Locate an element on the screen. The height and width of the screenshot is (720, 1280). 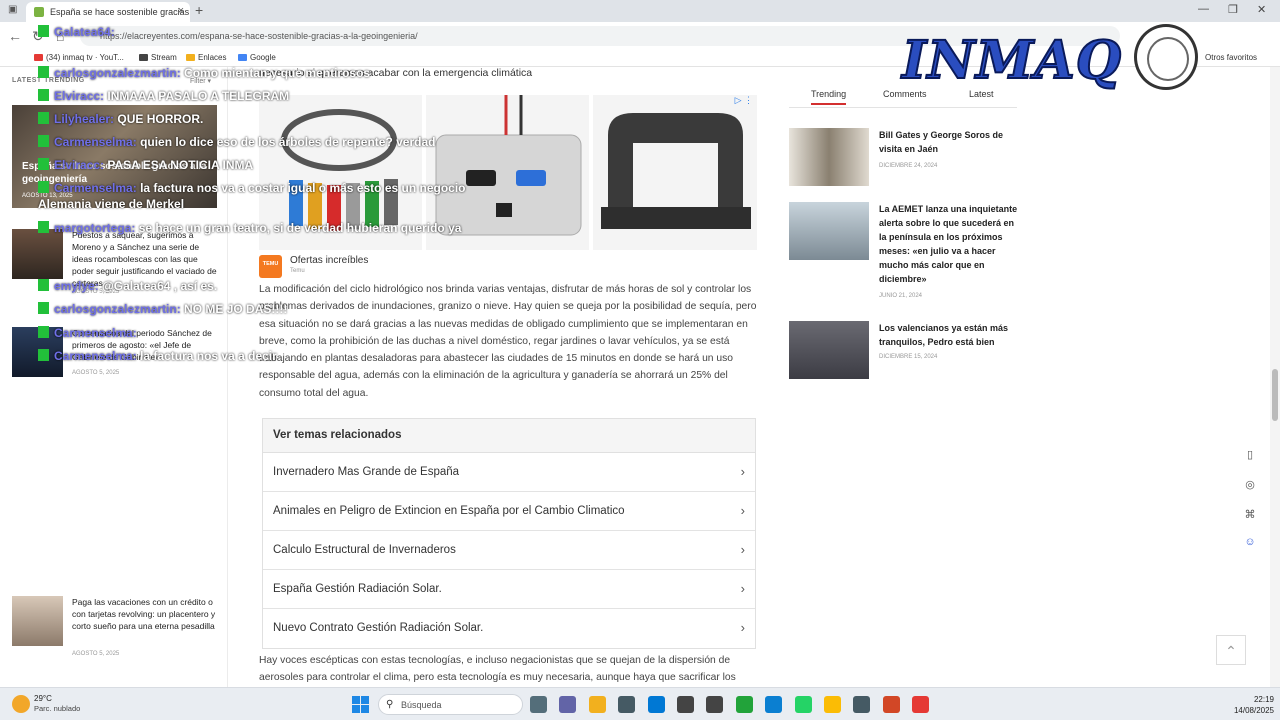
related-topic-label: España Gestión Radiación Solar. is located at coordinates (357, 589).